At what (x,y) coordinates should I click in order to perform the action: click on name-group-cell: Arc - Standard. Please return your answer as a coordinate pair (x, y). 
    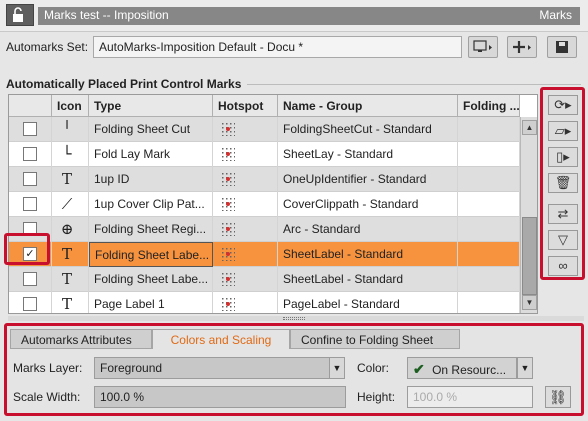
    Looking at the image, I should click on (368, 229).